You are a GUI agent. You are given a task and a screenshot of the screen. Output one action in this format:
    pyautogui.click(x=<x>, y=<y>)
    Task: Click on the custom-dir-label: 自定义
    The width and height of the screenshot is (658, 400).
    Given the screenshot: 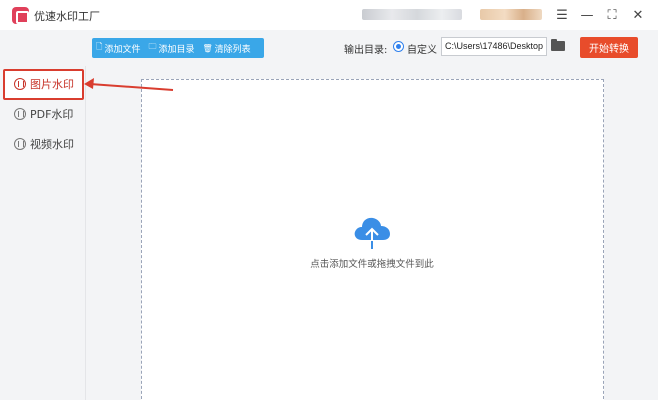 What is the action you would take?
    pyautogui.click(x=422, y=48)
    